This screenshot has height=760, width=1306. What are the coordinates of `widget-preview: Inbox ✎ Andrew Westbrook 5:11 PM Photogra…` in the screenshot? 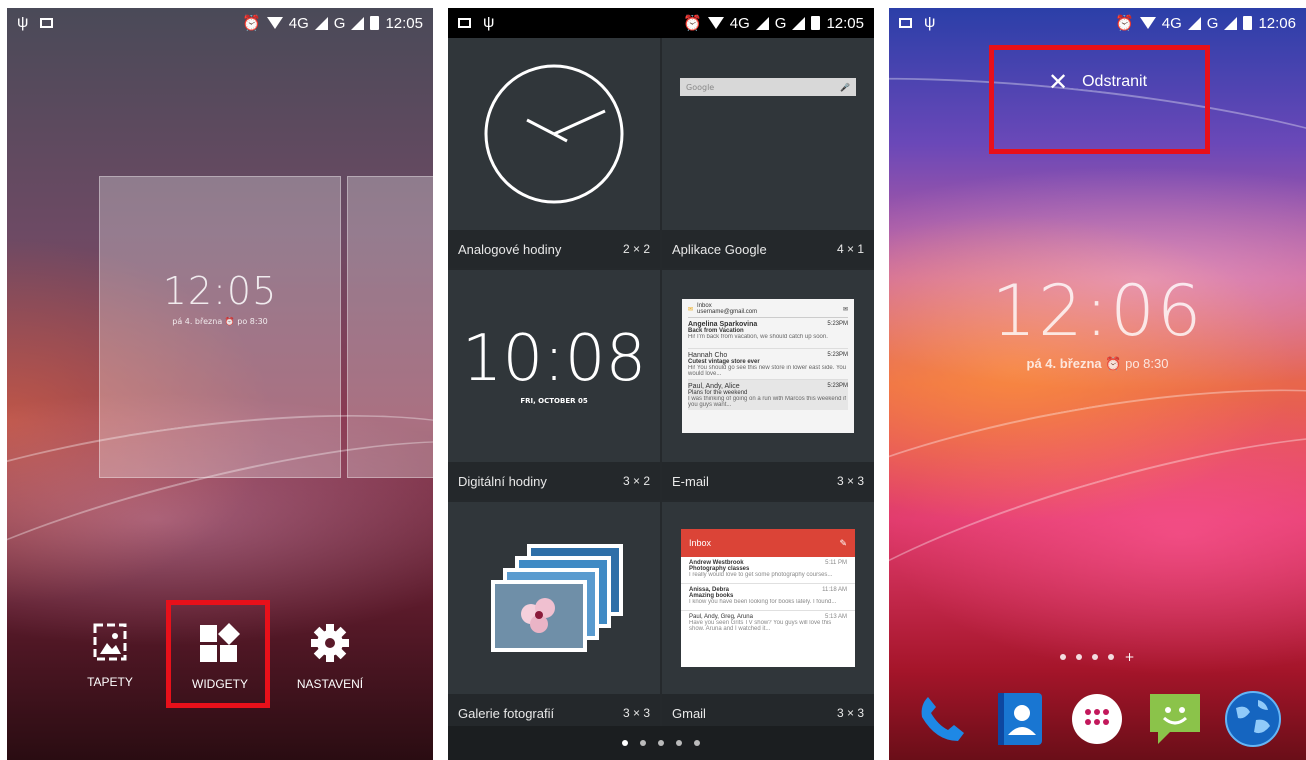 It's located at (768, 598).